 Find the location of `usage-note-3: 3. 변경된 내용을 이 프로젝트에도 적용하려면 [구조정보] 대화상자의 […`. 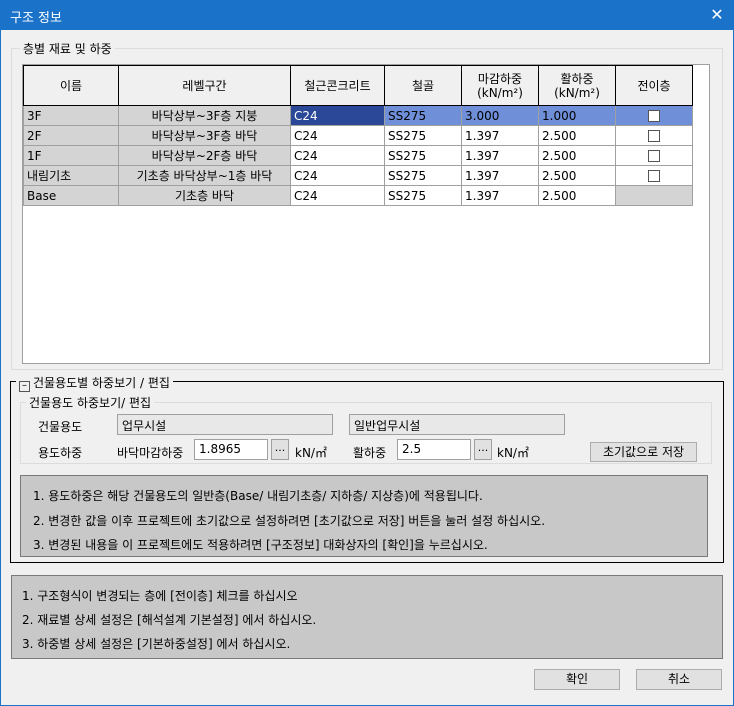

usage-note-3: 3. 변경된 내용을 이 프로젝트에도 적용하려면 [구조정보] 대화상자의 [… is located at coordinates (260, 545).